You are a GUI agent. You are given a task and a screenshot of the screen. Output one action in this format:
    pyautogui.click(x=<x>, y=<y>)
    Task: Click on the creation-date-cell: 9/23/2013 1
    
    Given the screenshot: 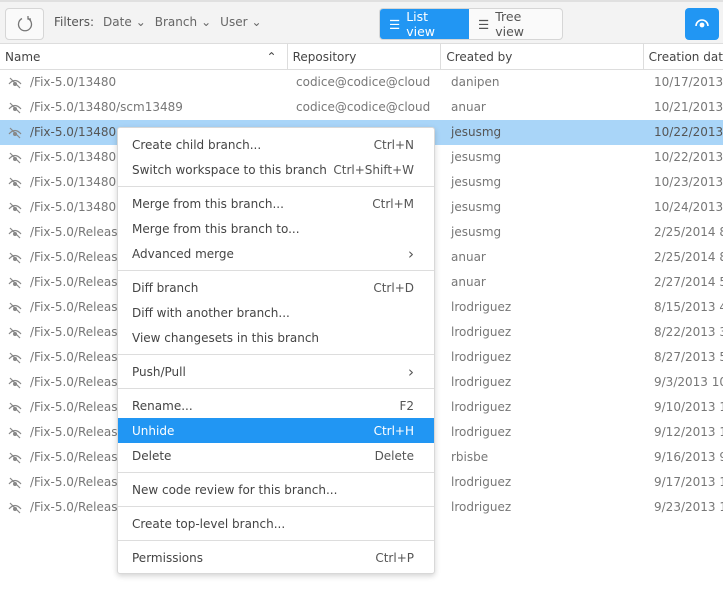 What is the action you would take?
    pyautogui.click(x=688, y=507)
    